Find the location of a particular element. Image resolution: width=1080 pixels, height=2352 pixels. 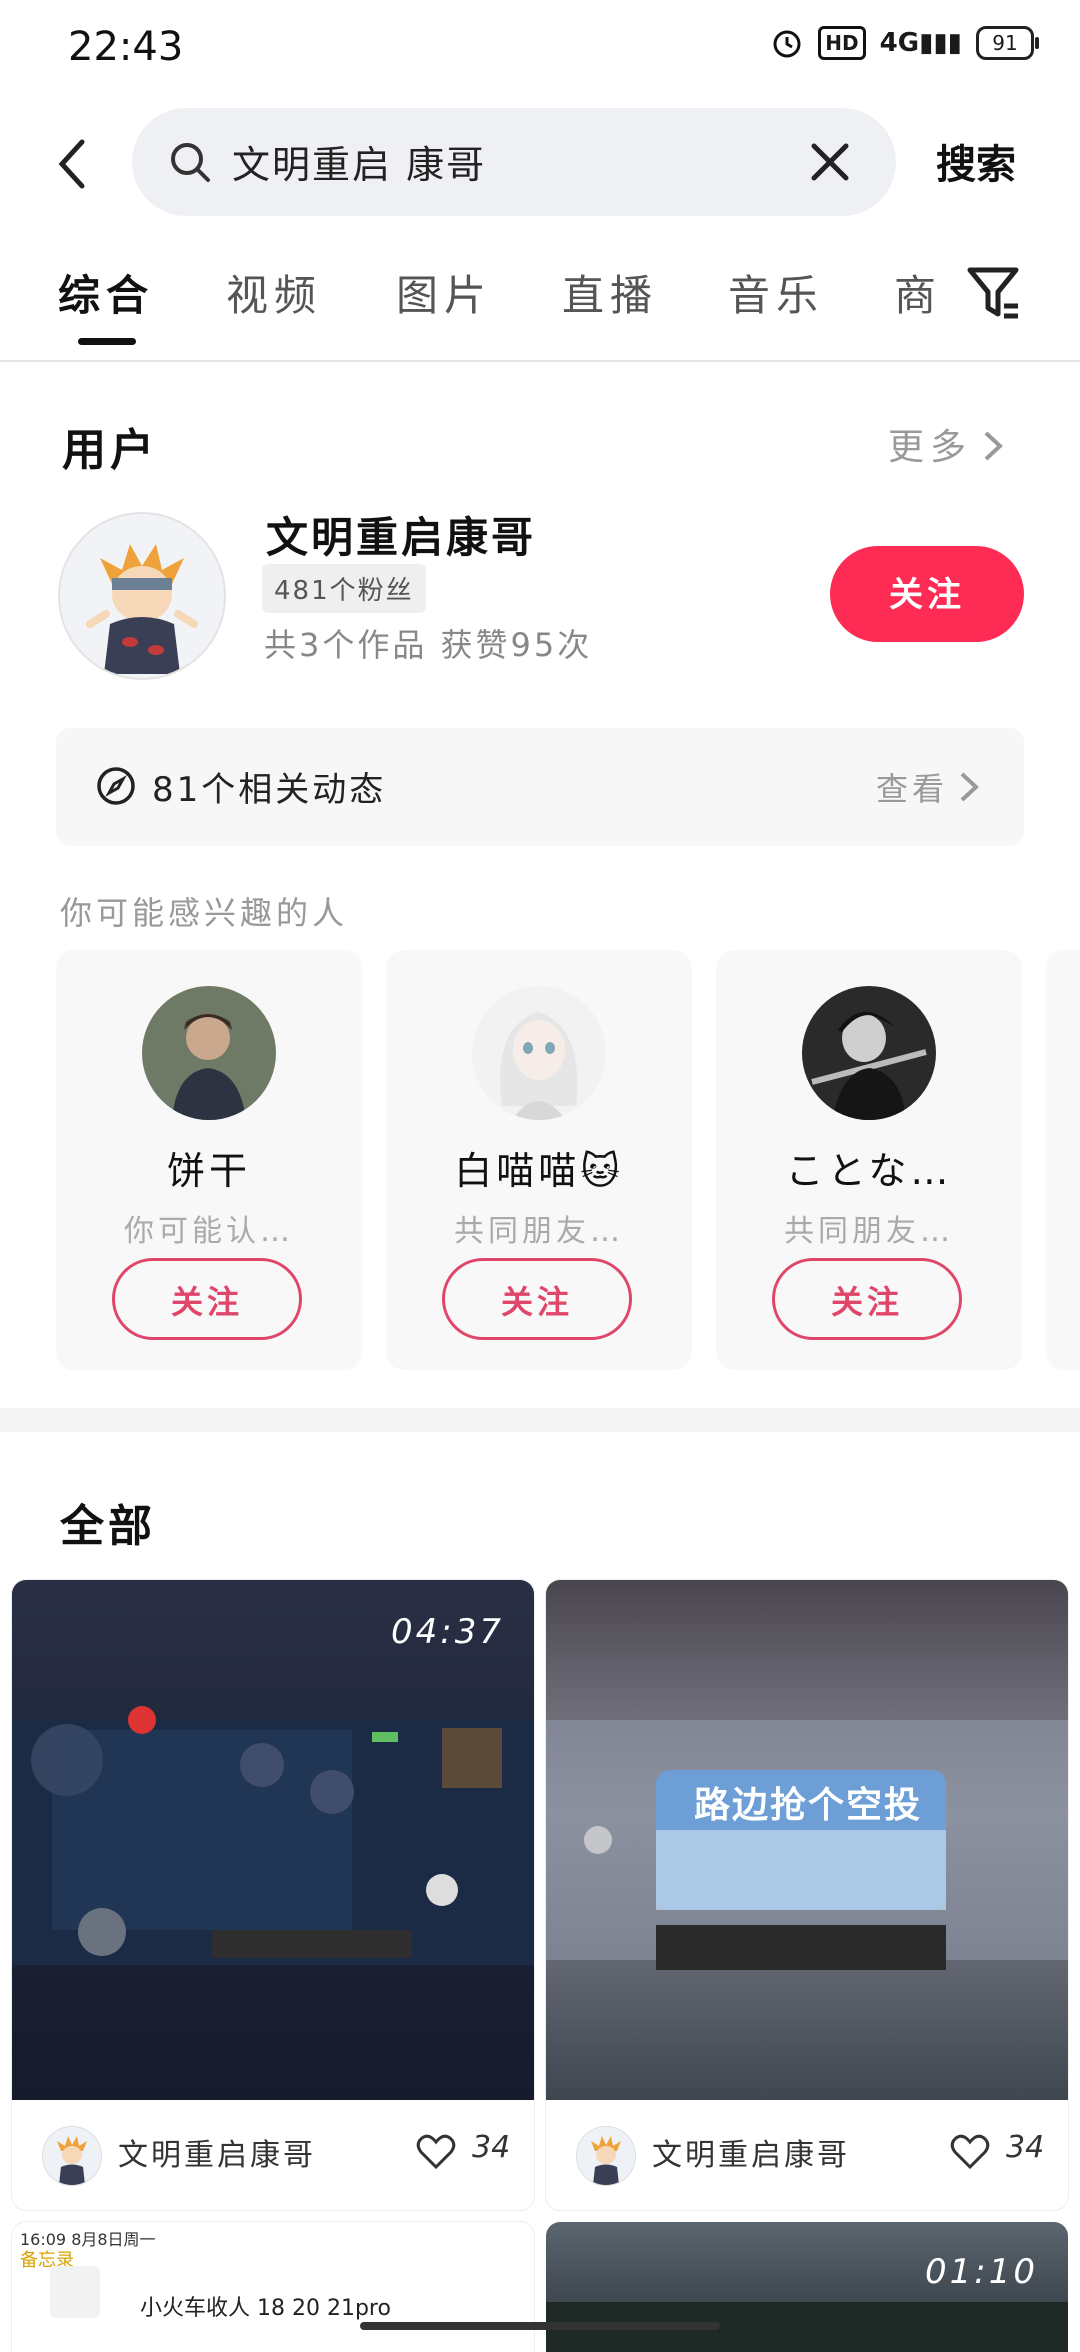

video-card: 04:37 文明重启康哥 34 is located at coordinates (273, 1895).